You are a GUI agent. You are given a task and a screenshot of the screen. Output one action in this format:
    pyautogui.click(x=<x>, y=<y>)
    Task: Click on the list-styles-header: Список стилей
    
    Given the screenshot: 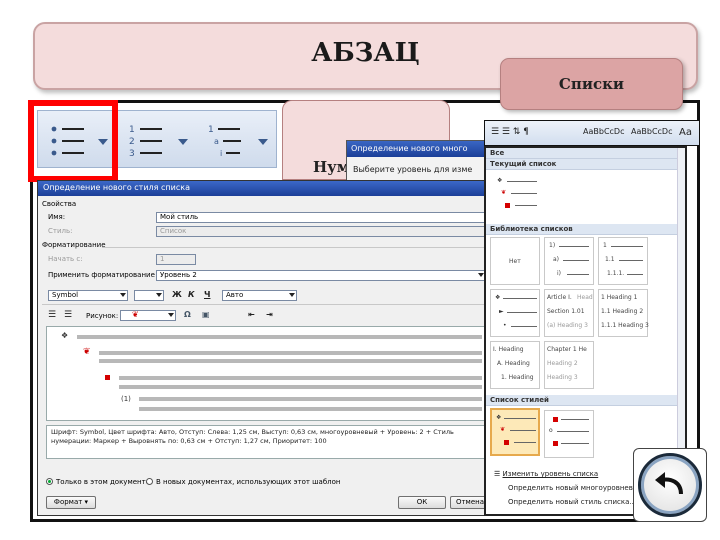 What is the action you would take?
    pyautogui.click(x=581, y=400)
    